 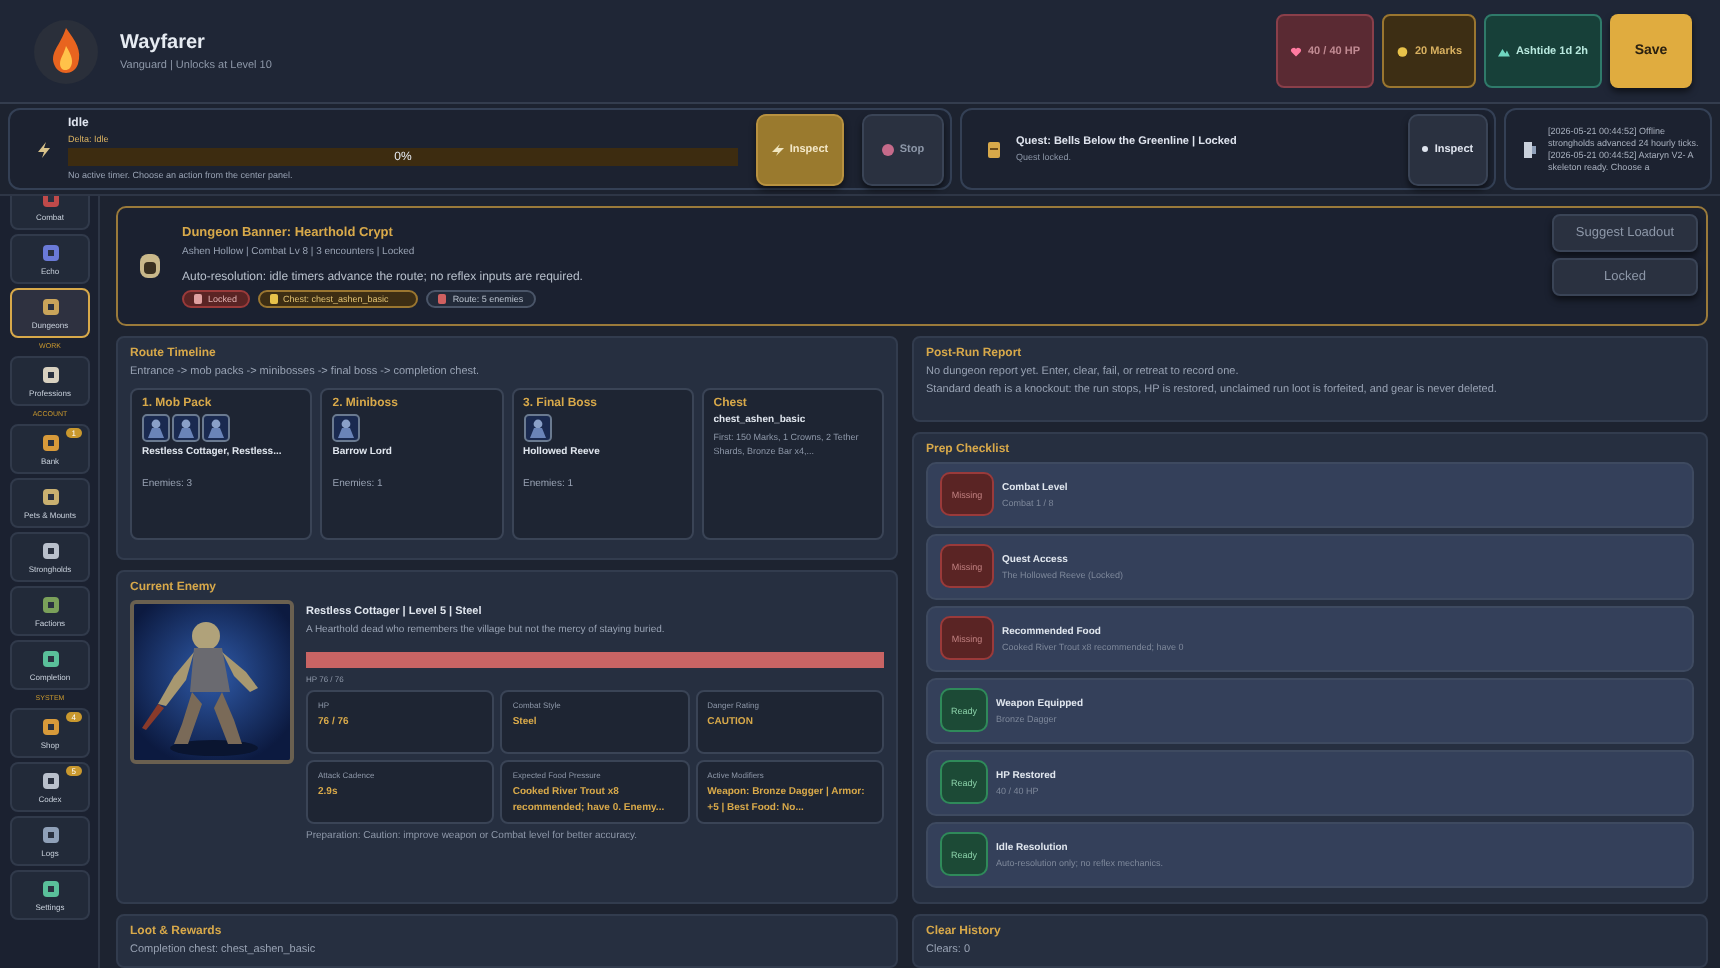 I want to click on dot-icon, so click(x=1425, y=149).